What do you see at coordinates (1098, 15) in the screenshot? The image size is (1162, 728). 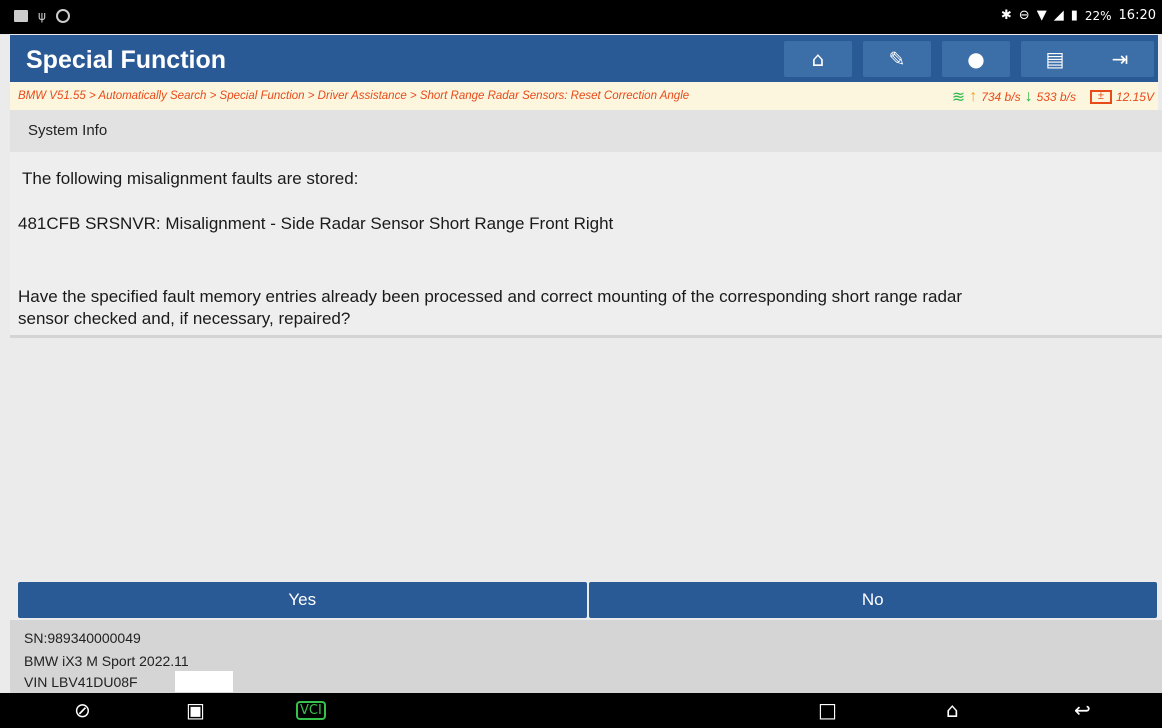 I see `battery-percent: 22%` at bounding box center [1098, 15].